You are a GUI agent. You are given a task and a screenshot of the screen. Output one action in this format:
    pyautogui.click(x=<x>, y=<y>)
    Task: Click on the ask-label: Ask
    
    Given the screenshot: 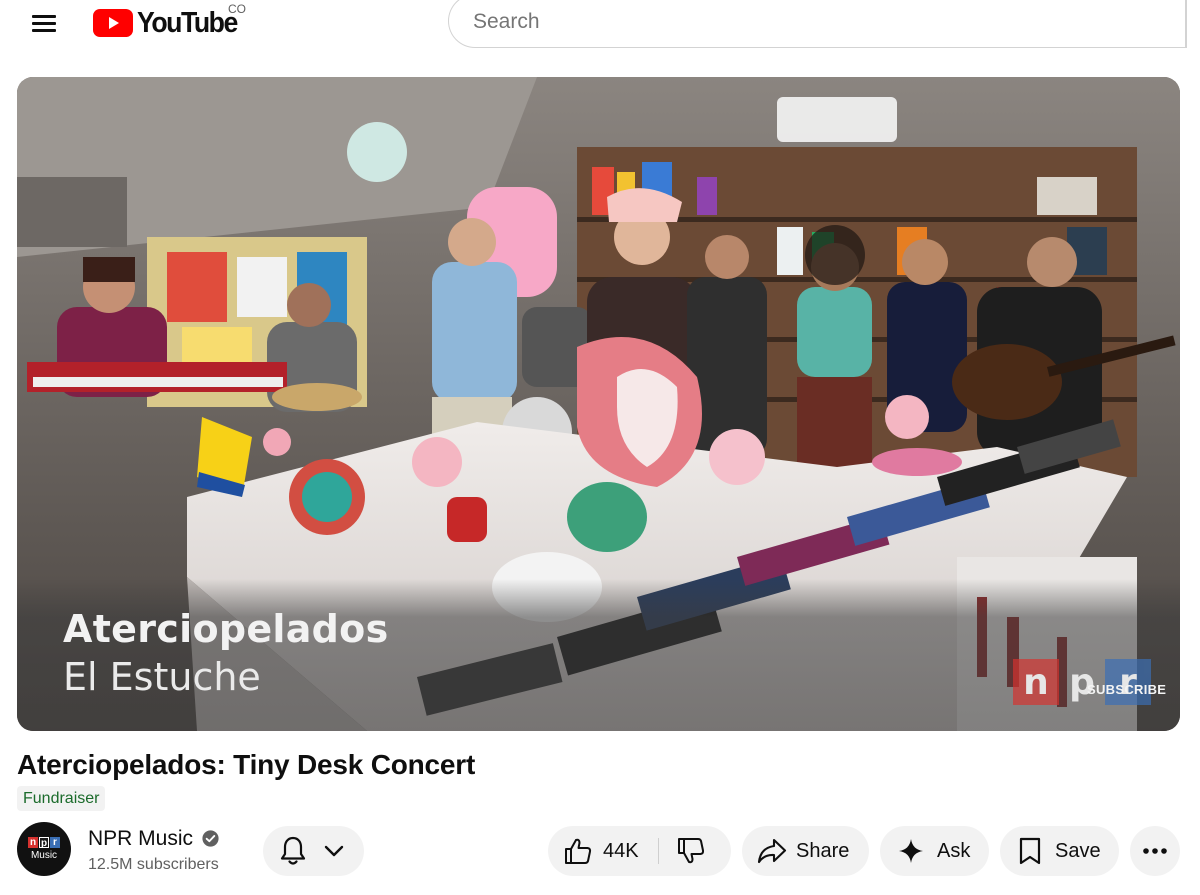 What is the action you would take?
    pyautogui.click(x=954, y=850)
    